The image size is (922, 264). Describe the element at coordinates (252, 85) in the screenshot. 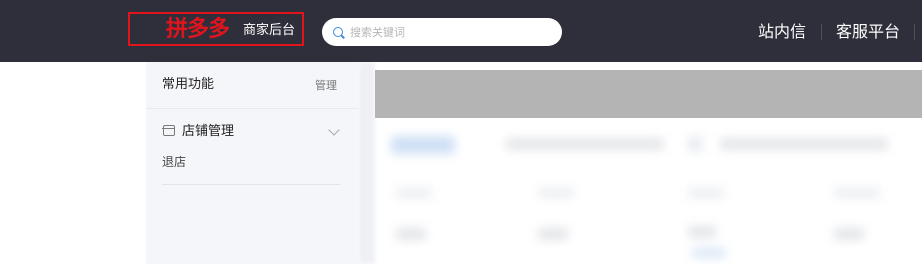

I see `common-functions-header: 常用功能 管理` at that location.